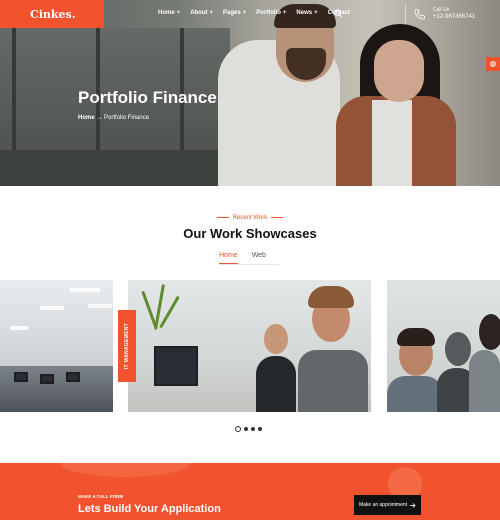 The image size is (500, 520). What do you see at coordinates (441, 10) in the screenshot?
I see `call-label: Call Us` at bounding box center [441, 10].